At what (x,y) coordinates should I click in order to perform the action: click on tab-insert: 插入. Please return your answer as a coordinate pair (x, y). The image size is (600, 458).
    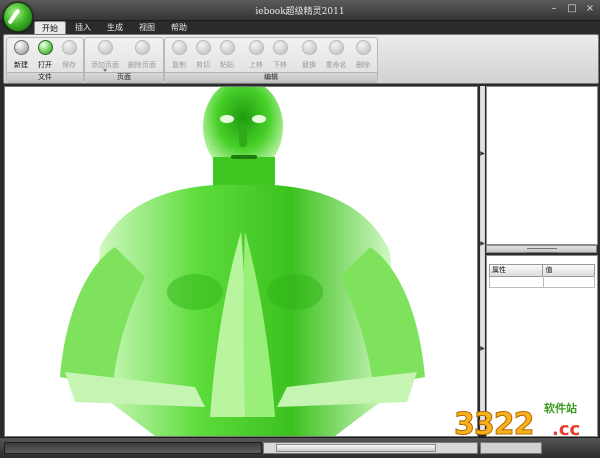
    Looking at the image, I should click on (83, 27).